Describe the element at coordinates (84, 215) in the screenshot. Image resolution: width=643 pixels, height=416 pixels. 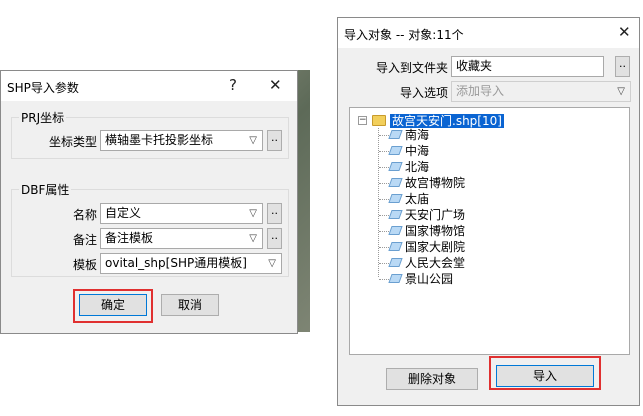
I see `name-label: 名称` at that location.